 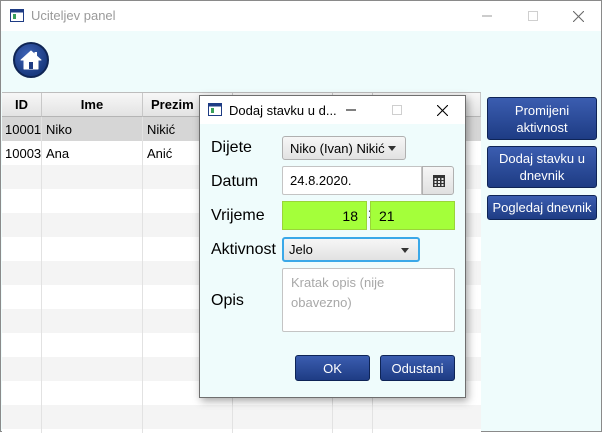 I want to click on date-input: 24.8.2020., so click(x=352, y=180).